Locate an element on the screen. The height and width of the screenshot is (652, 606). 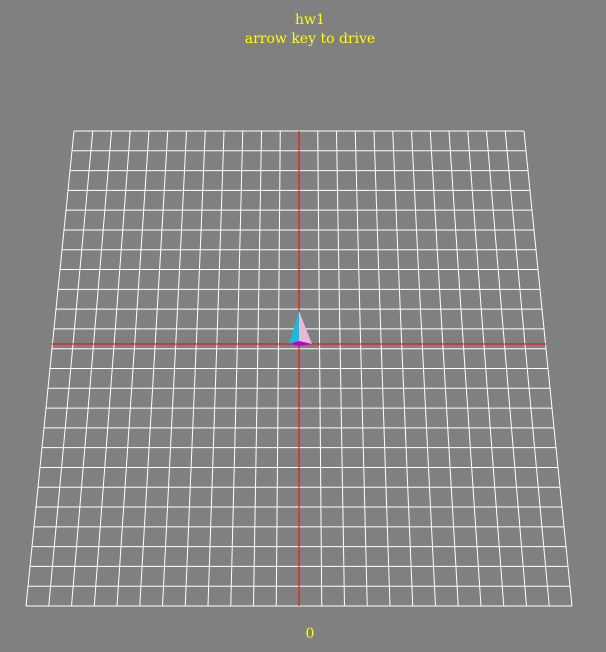
score-counter: 0 is located at coordinates (310, 634).